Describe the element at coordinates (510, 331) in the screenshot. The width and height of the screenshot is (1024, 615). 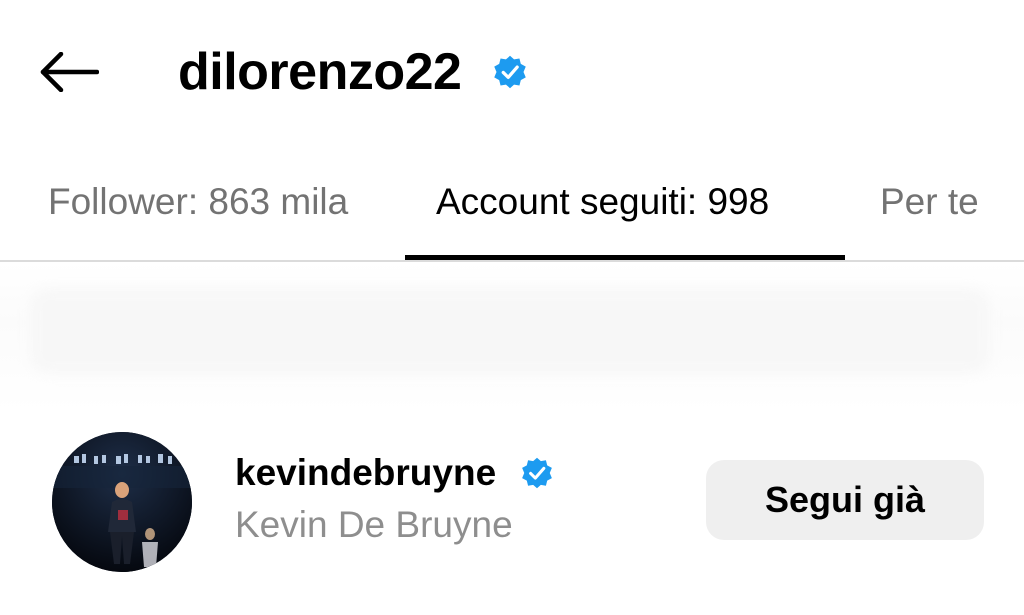
I see `search-bar-blurred` at that location.